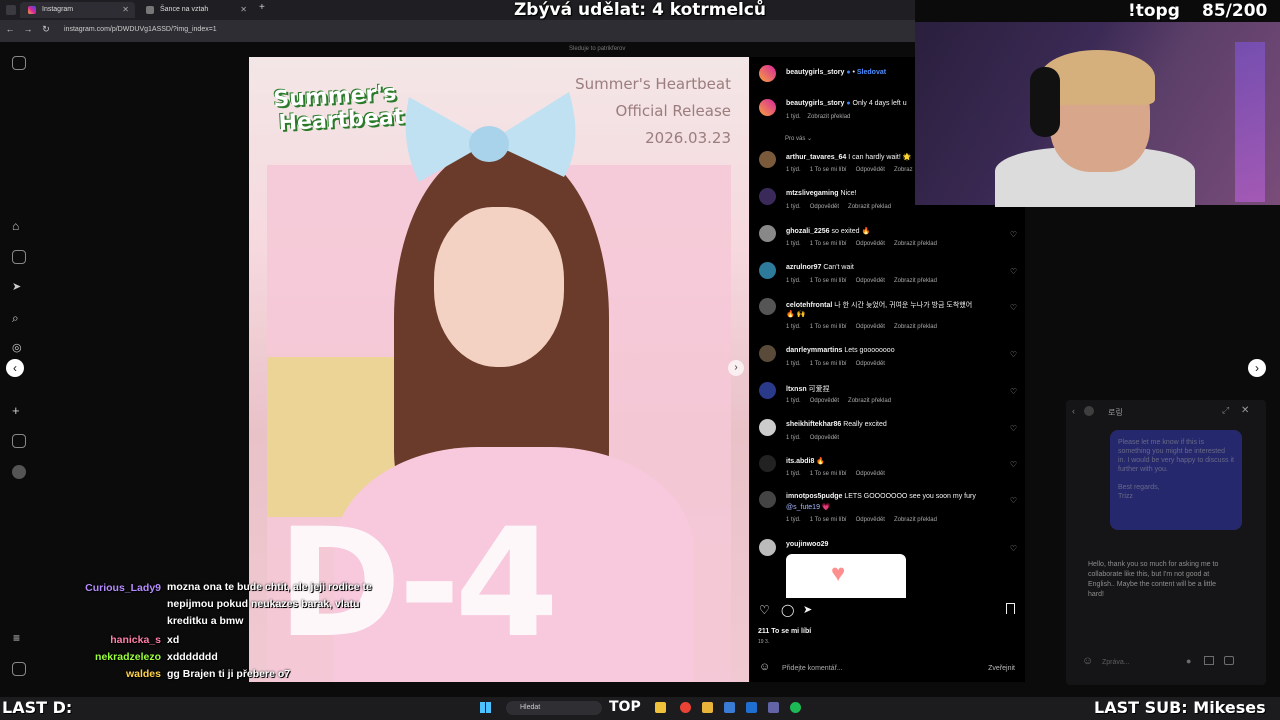 Image resolution: width=1280 pixels, height=720 pixels. Describe the element at coordinates (784, 631) in the screenshot. I see `likes-count: 211 To se mi líbí` at that location.